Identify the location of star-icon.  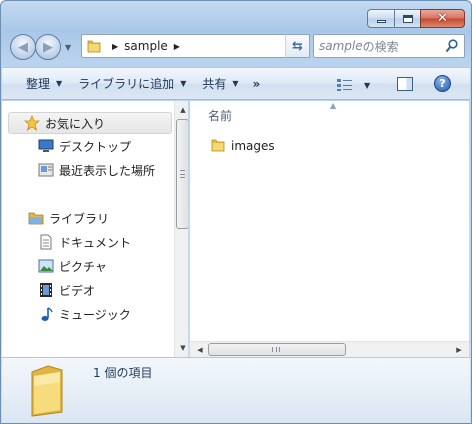
(32, 123).